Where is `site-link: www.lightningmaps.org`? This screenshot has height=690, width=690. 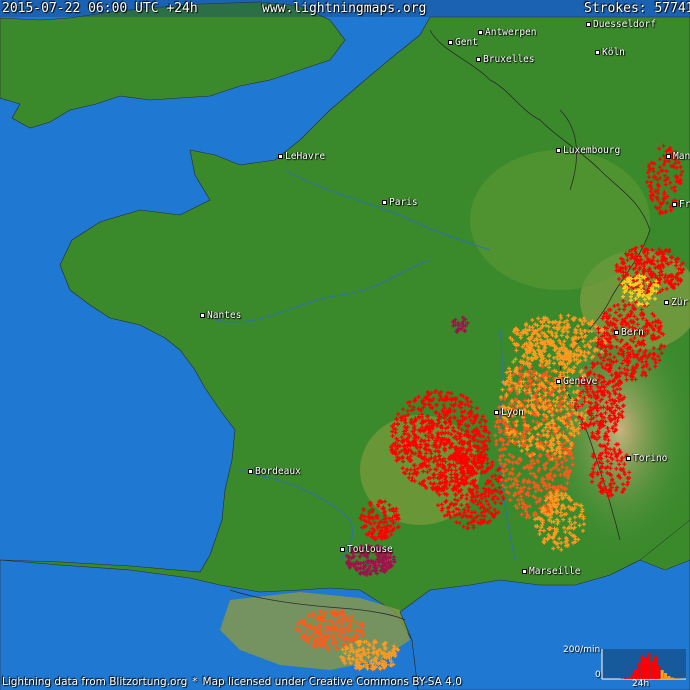 site-link: www.lightningmaps.org is located at coordinates (344, 8).